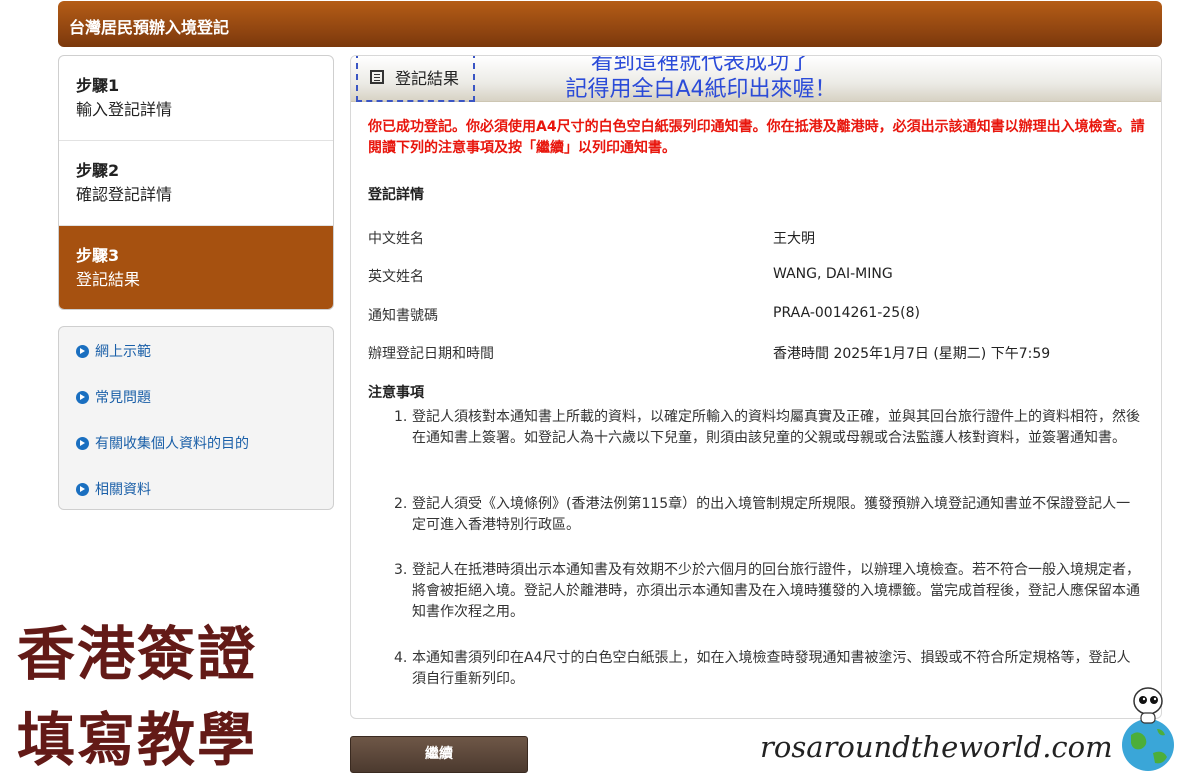 Image resolution: width=1200 pixels, height=783 pixels. Describe the element at coordinates (124, 109) in the screenshot. I see `step-label: 輸入登記詳情` at that location.